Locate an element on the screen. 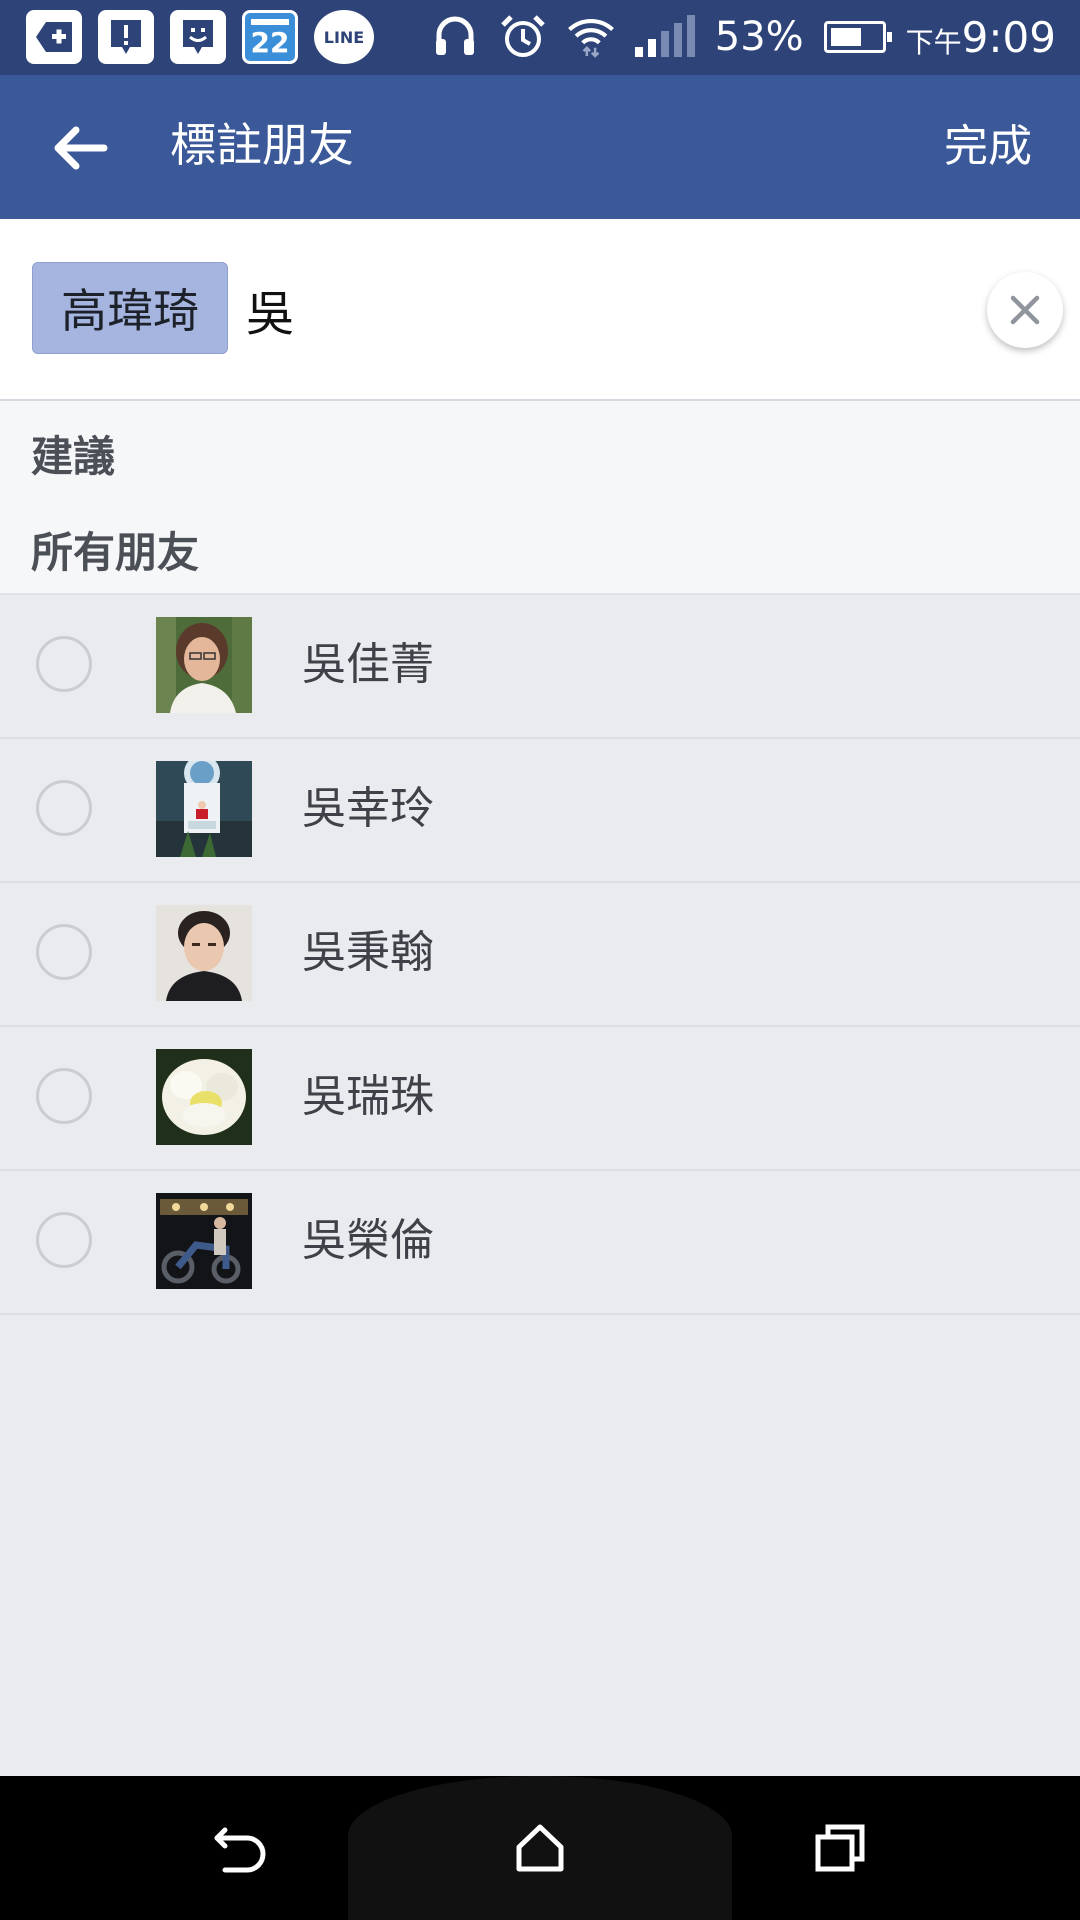  calendar-day: 22 is located at coordinates (270, 42).